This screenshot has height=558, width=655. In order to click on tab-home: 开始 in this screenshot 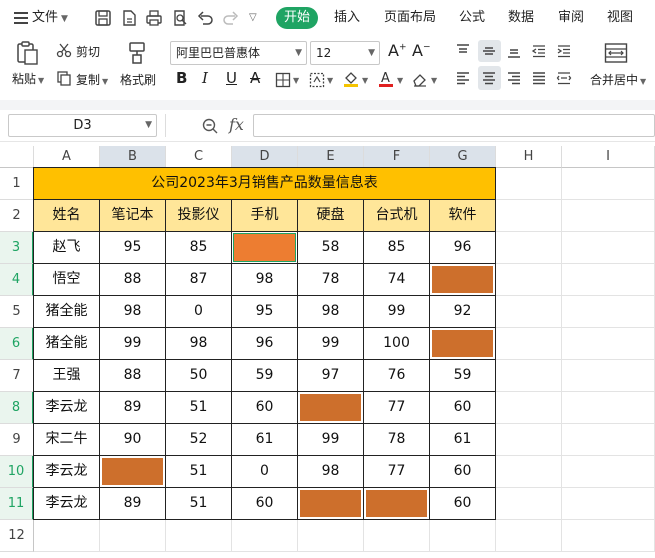, I will do `click(297, 18)`.